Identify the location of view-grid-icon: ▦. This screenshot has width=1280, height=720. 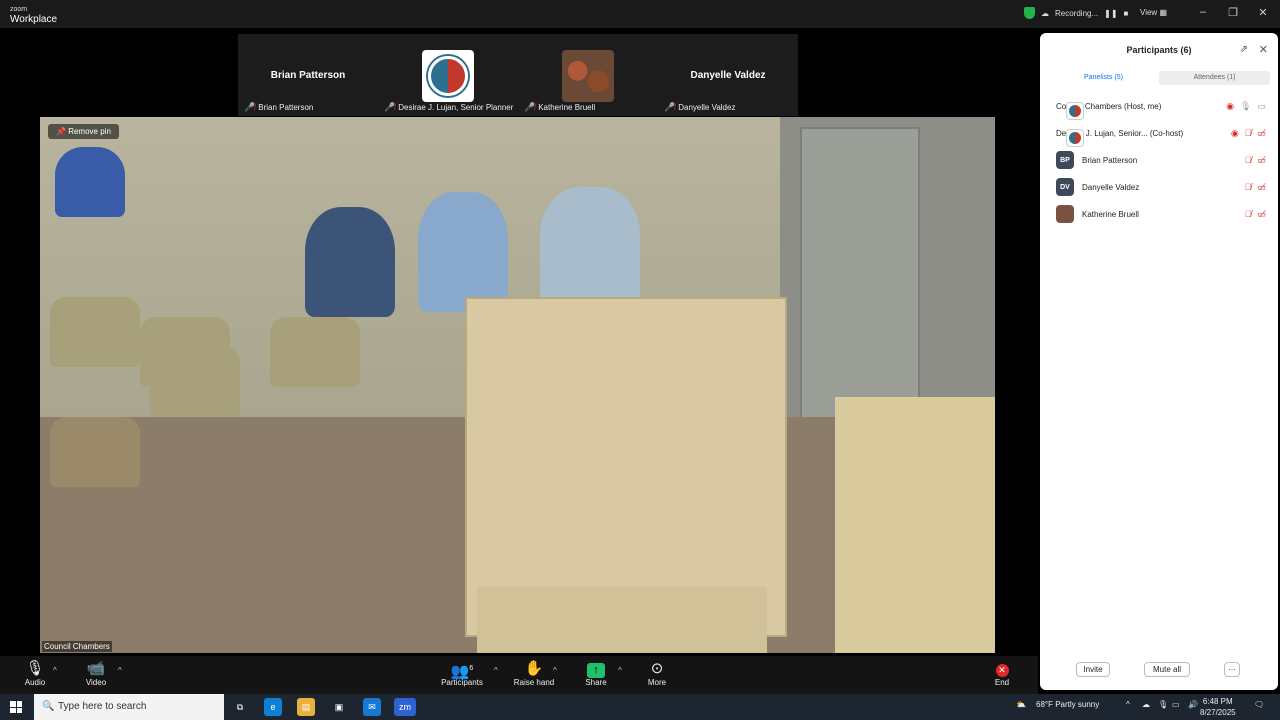
(1163, 12).